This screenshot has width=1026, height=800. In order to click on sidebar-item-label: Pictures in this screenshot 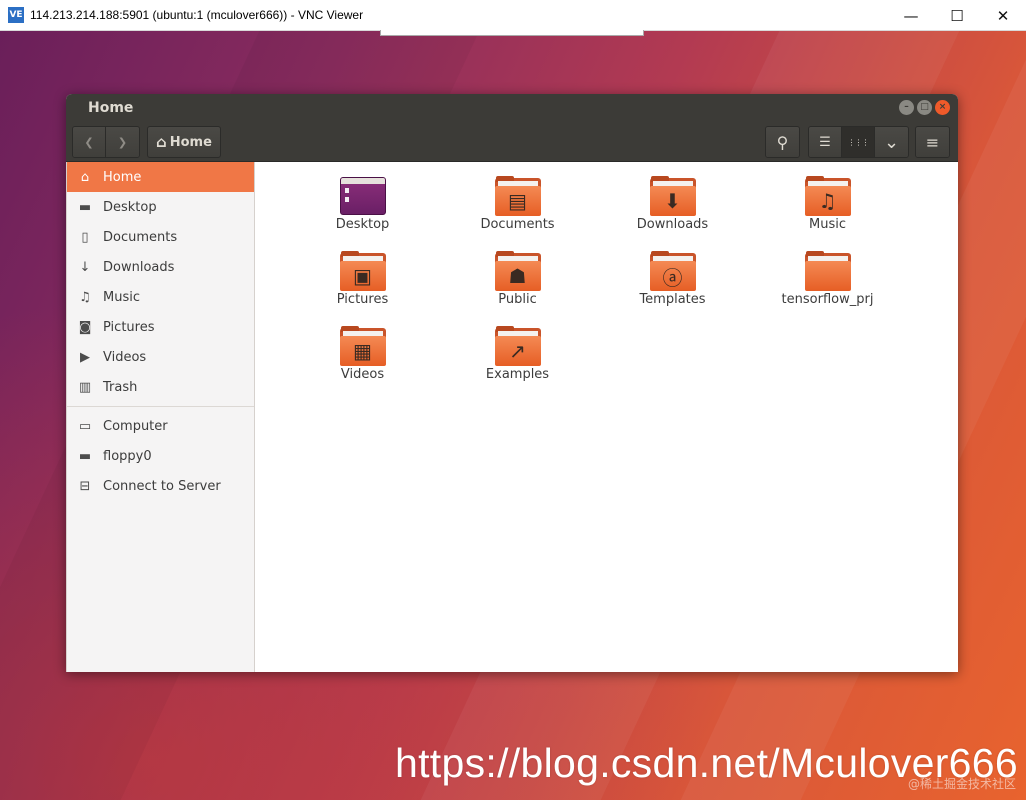, I will do `click(129, 327)`.